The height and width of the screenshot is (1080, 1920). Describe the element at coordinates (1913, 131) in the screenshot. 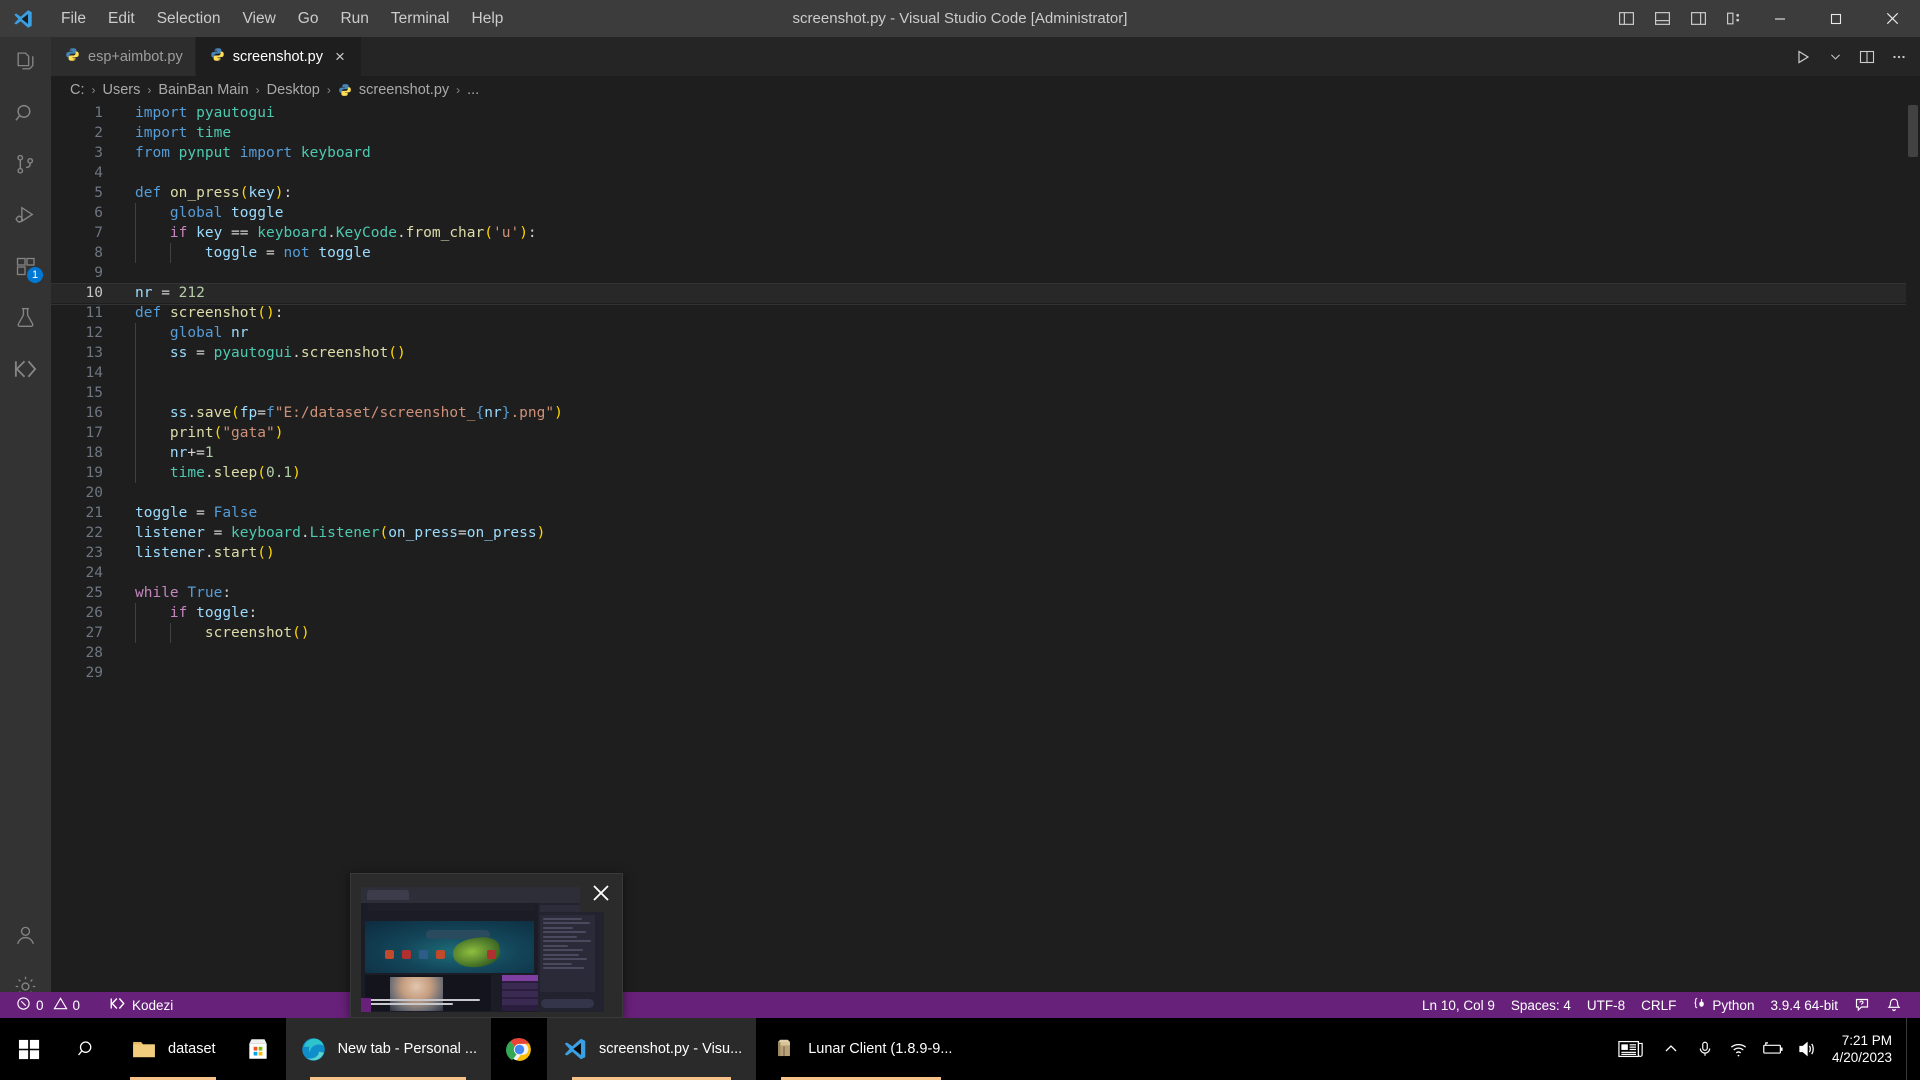

I see `scrollbar-thumb` at that location.